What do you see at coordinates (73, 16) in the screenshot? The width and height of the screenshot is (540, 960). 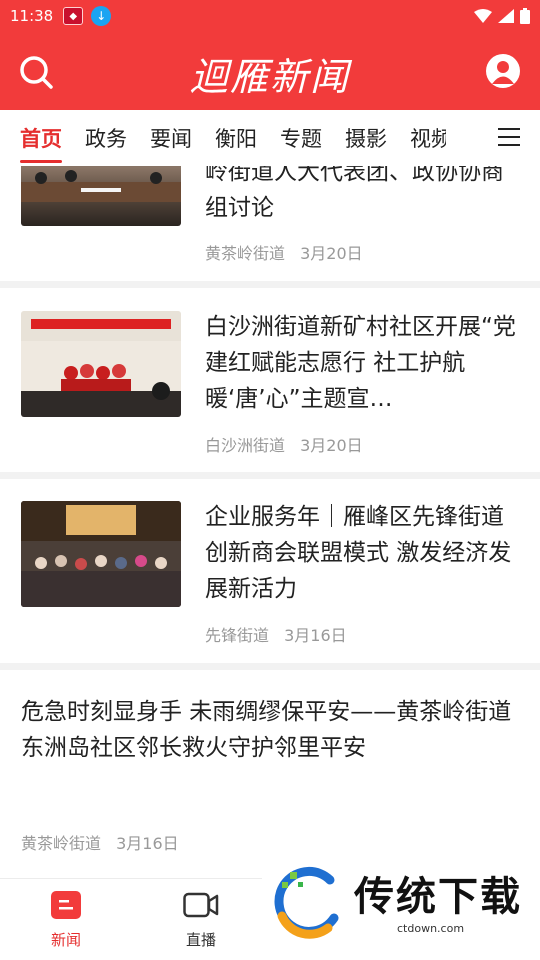 I see `app-notification-icon: ◆` at bounding box center [73, 16].